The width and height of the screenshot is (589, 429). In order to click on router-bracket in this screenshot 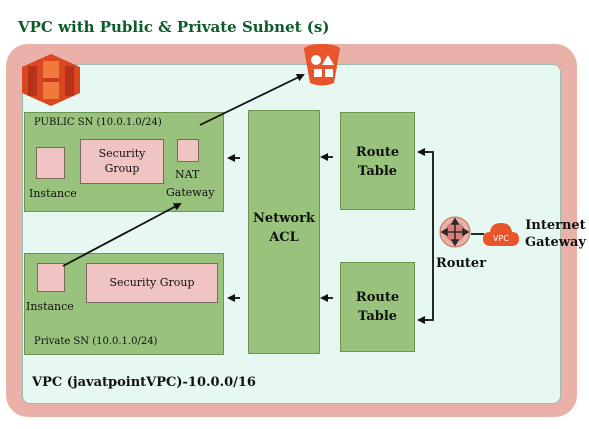, I will do `click(429, 236)`.